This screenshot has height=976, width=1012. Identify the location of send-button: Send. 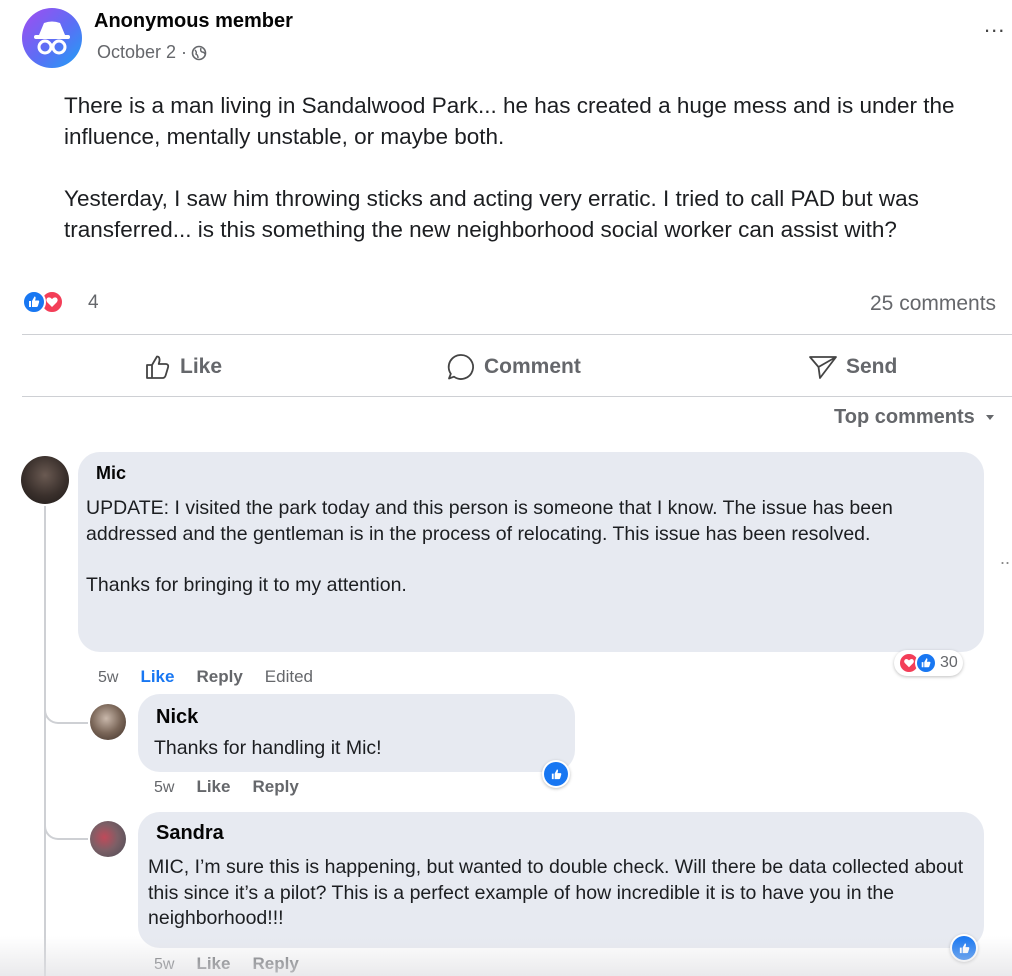
(852, 367).